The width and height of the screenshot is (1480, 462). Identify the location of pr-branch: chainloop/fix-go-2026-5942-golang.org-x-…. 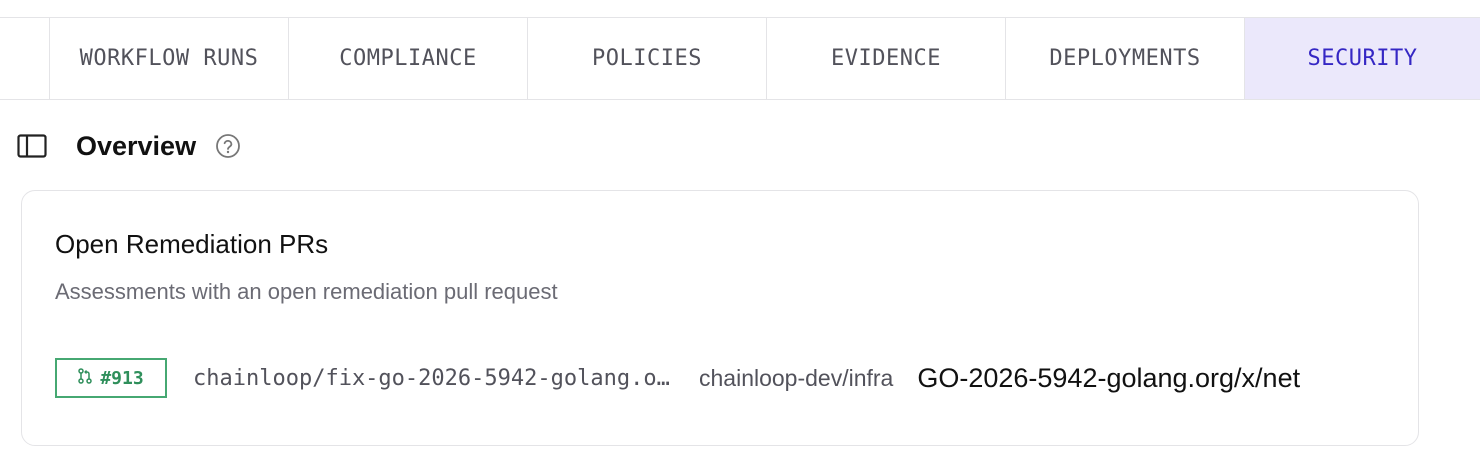
(433, 378).